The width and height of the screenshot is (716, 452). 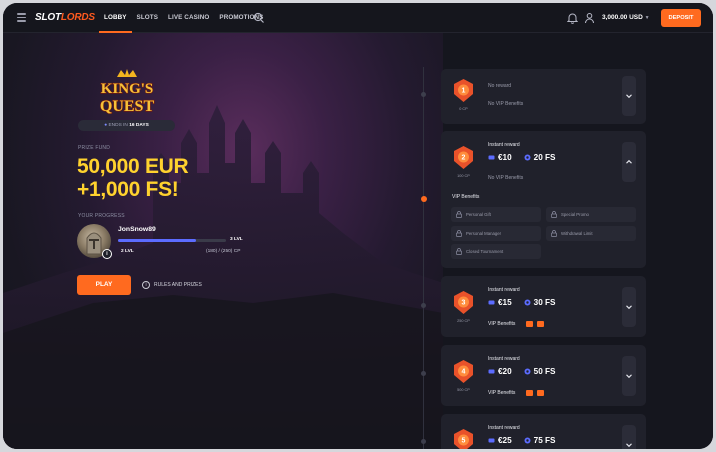 I want to click on svg-text: KING'S, so click(x=127, y=89).